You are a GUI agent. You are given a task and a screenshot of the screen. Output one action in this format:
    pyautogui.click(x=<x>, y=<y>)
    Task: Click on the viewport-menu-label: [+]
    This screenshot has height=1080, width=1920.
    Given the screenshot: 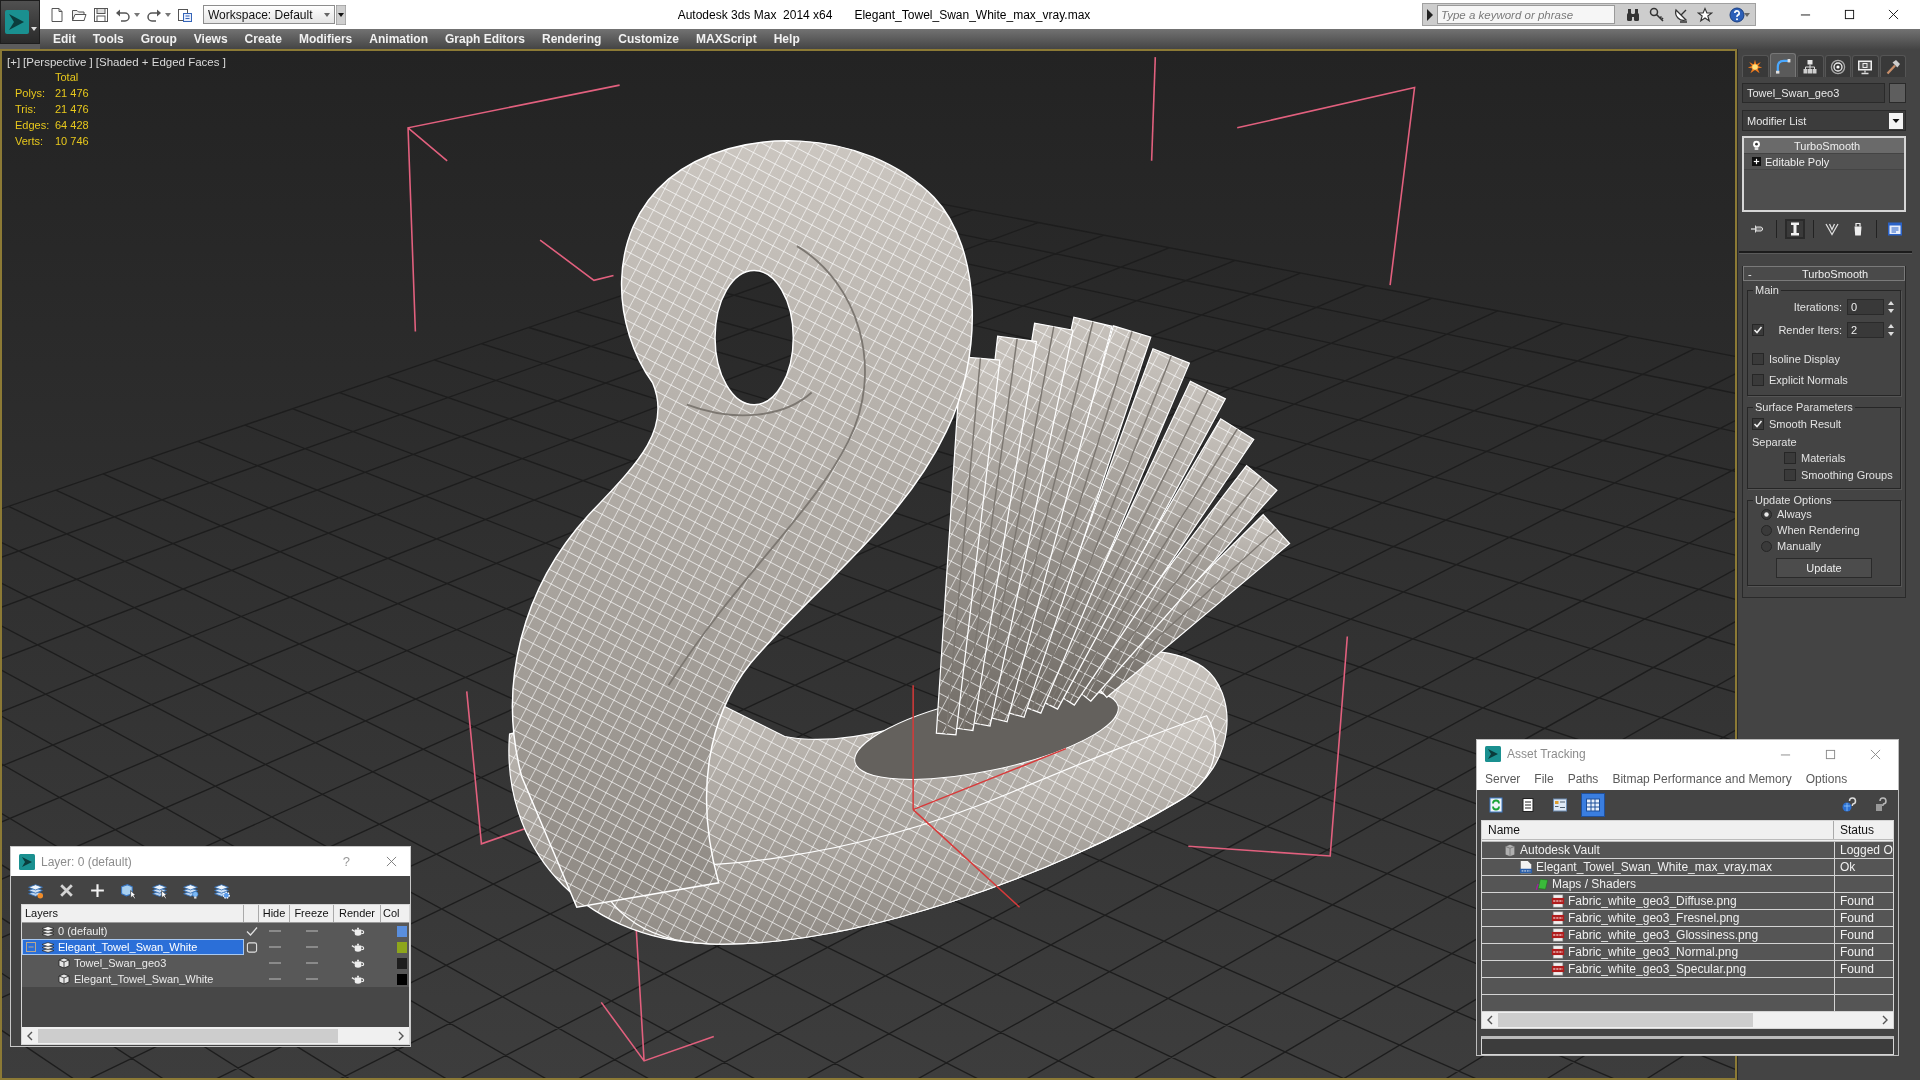 What is the action you would take?
    pyautogui.click(x=14, y=62)
    